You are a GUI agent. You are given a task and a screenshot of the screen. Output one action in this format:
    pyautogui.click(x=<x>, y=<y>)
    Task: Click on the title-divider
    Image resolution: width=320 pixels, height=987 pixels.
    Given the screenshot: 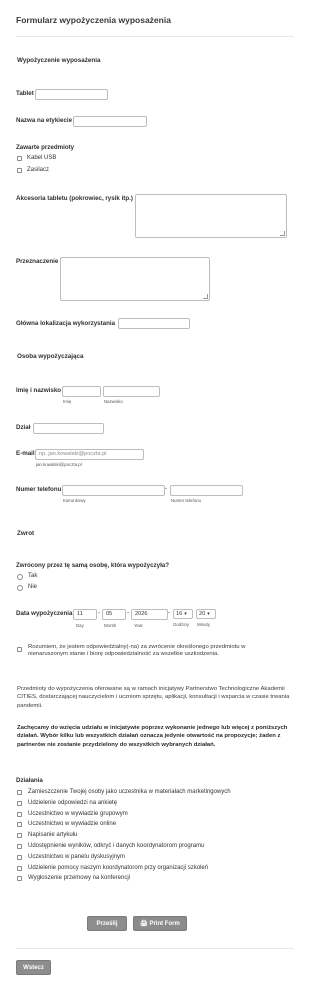 What is the action you would take?
    pyautogui.click(x=155, y=36)
    